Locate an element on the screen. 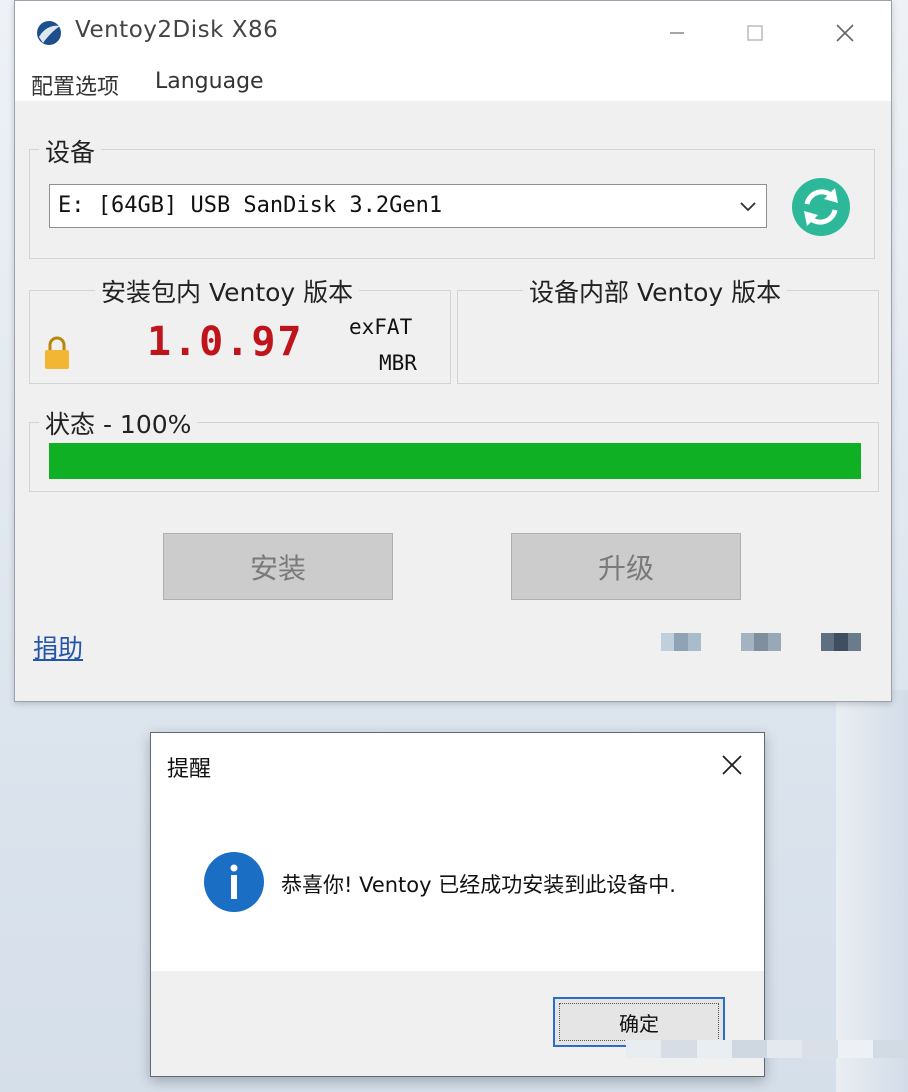 Image resolution: width=908 pixels, height=1092 pixels. dialog-footer: 确定 is located at coordinates (457, 1023).